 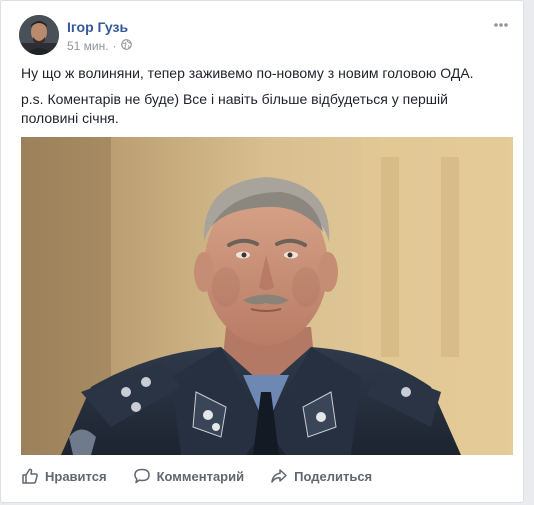 I want to click on speech-bubble-icon, so click(x=141, y=476).